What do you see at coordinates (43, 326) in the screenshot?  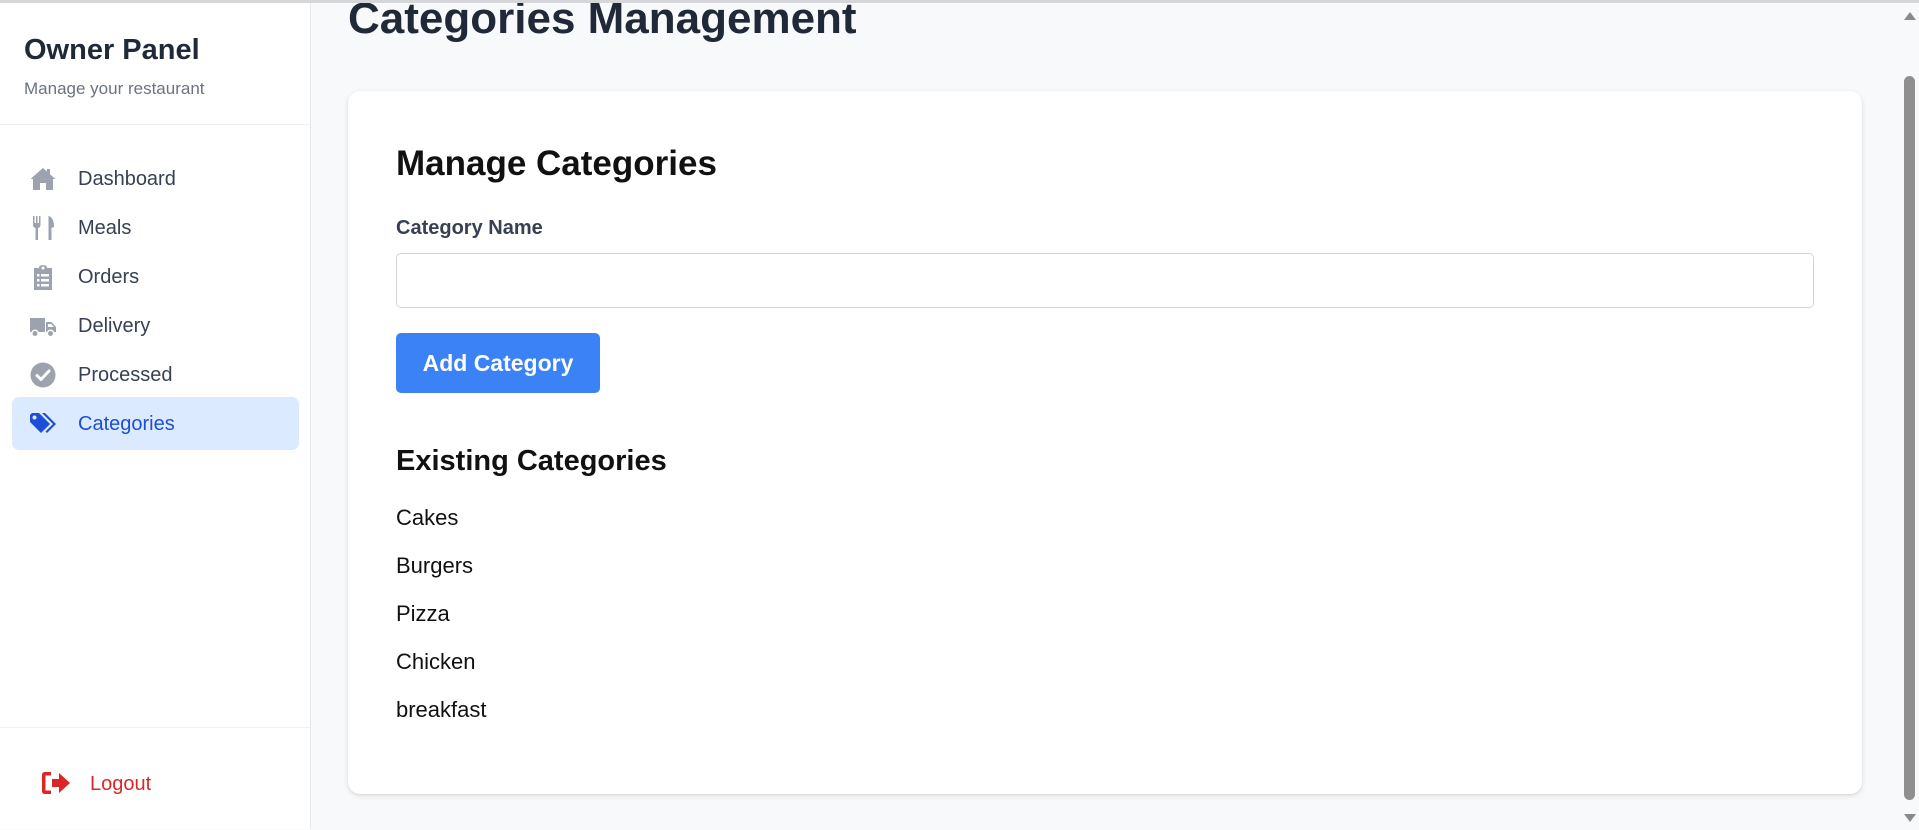 I see `truck-icon` at bounding box center [43, 326].